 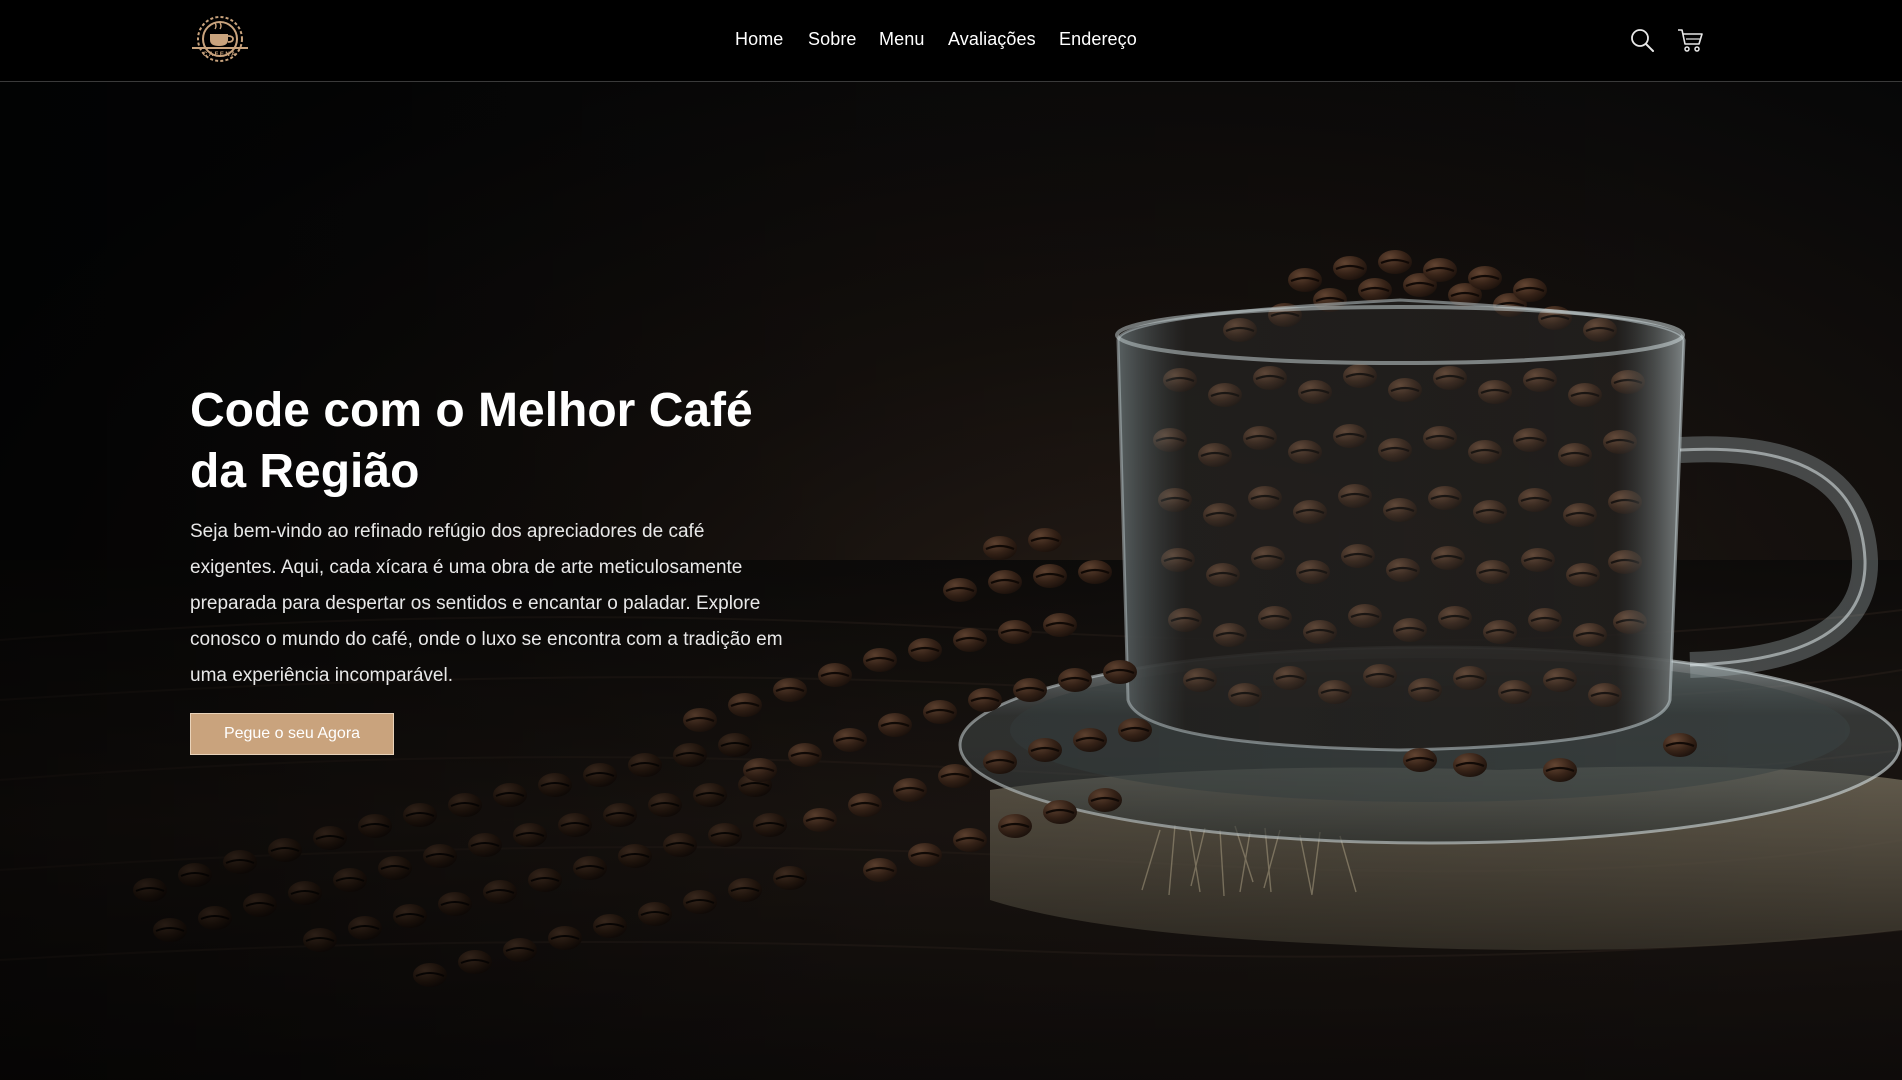 I want to click on nav-home: Home, so click(x=759, y=39).